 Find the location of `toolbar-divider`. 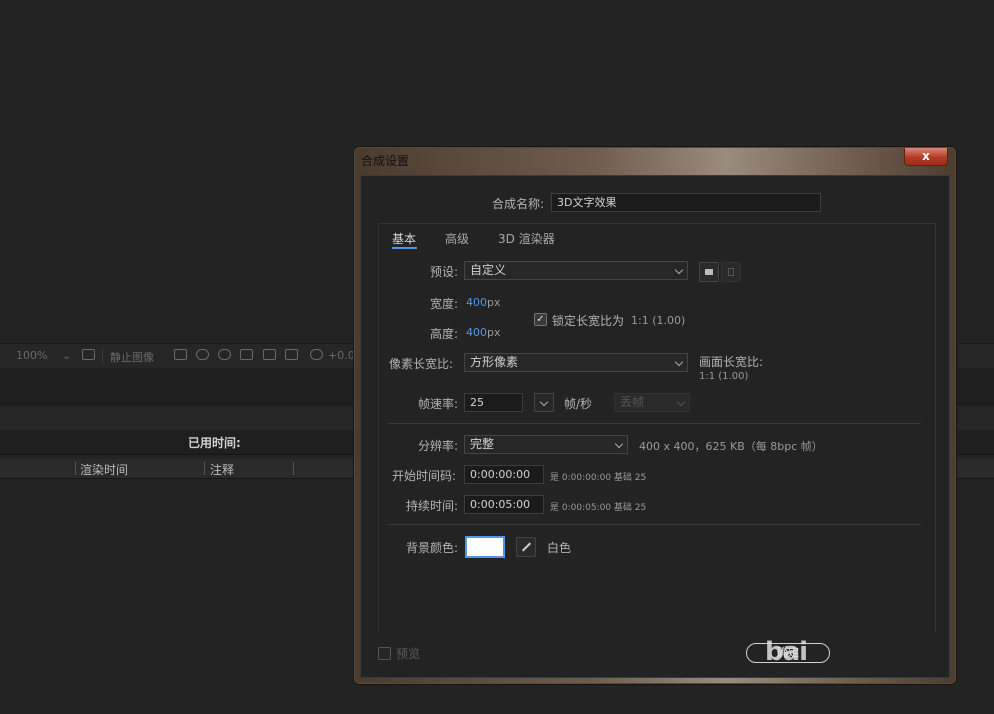

toolbar-divider is located at coordinates (102, 356).